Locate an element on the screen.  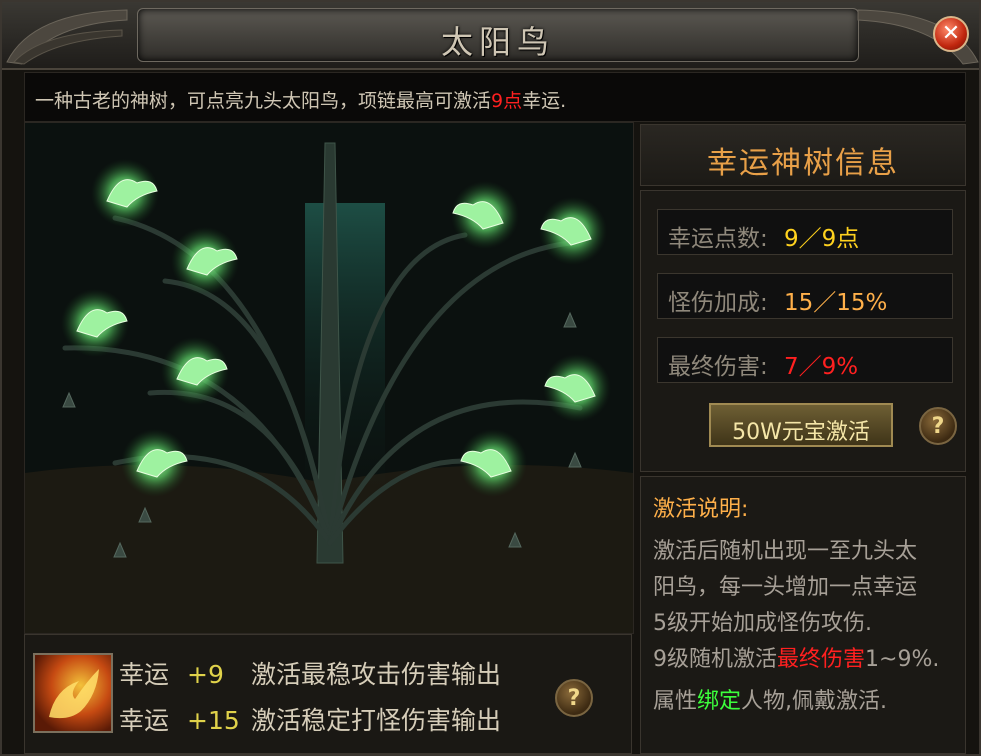
info-header-title: 幸运神树信息 is located at coordinates (803, 163).